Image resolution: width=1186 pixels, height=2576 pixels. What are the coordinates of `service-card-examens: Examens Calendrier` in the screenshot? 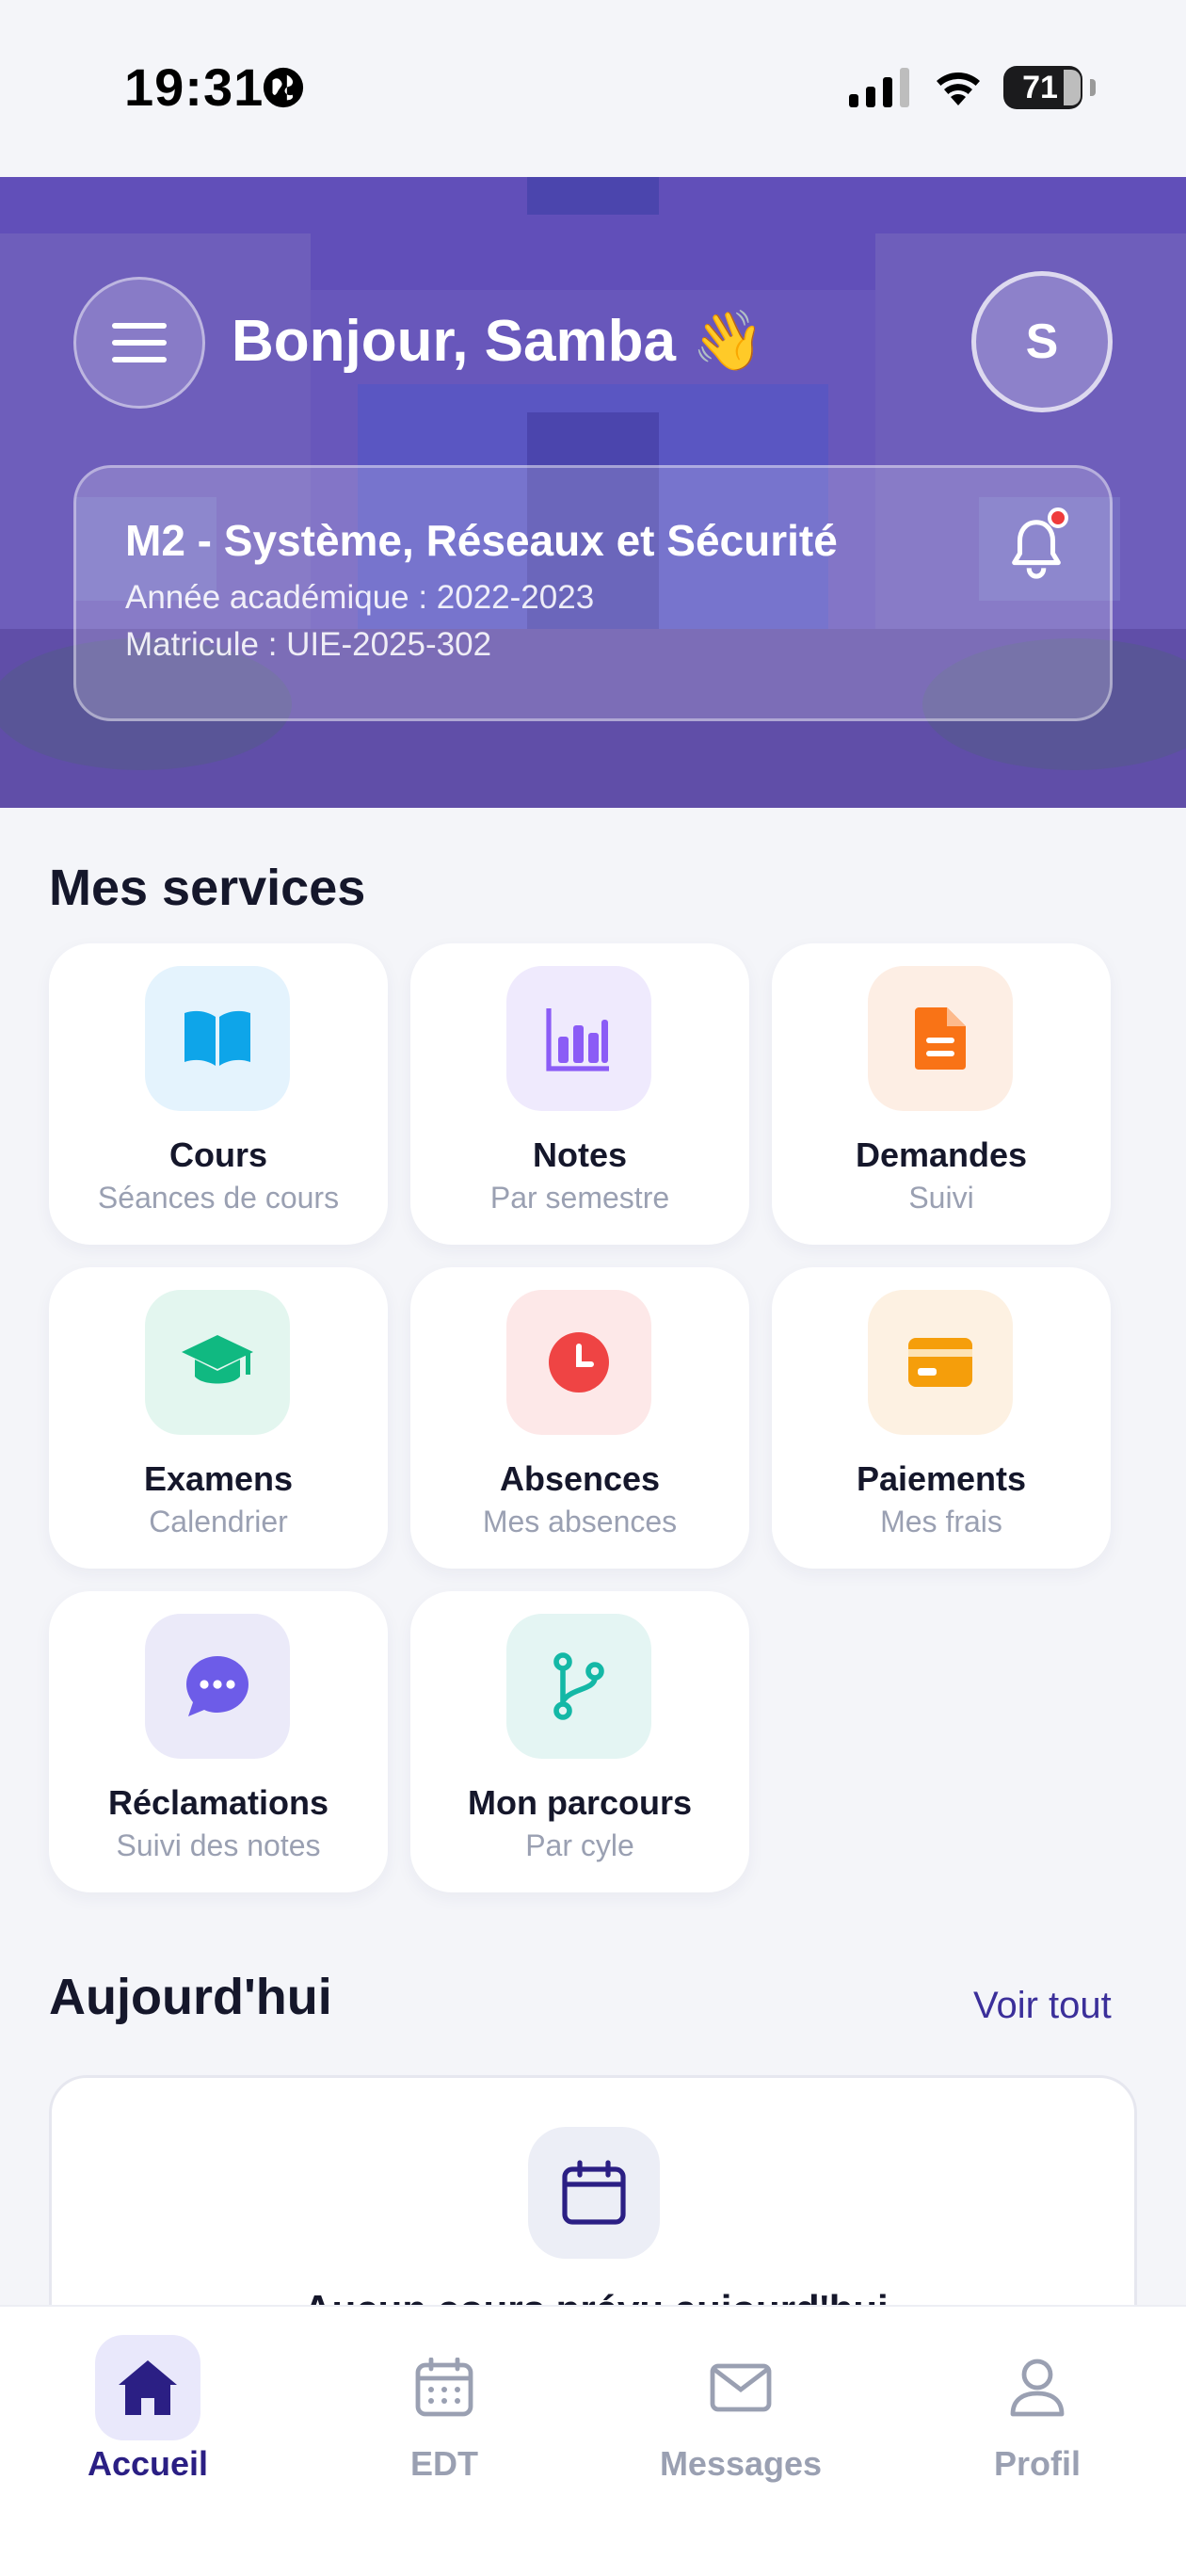 It's located at (218, 1418).